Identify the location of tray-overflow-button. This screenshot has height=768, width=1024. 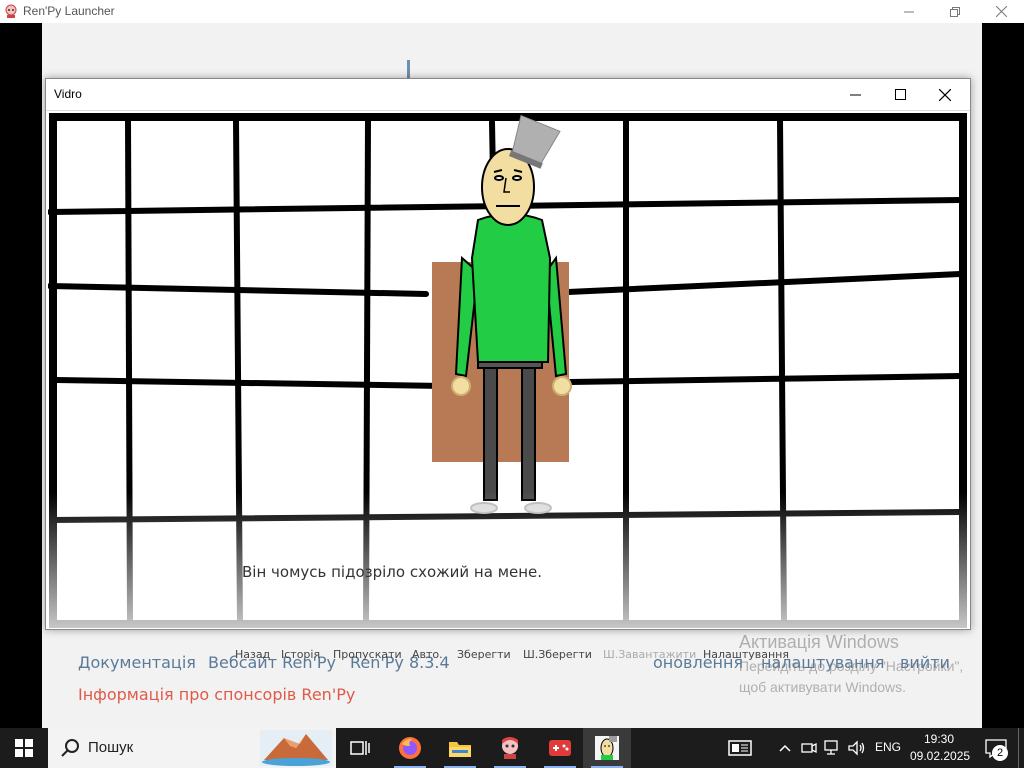
(785, 748).